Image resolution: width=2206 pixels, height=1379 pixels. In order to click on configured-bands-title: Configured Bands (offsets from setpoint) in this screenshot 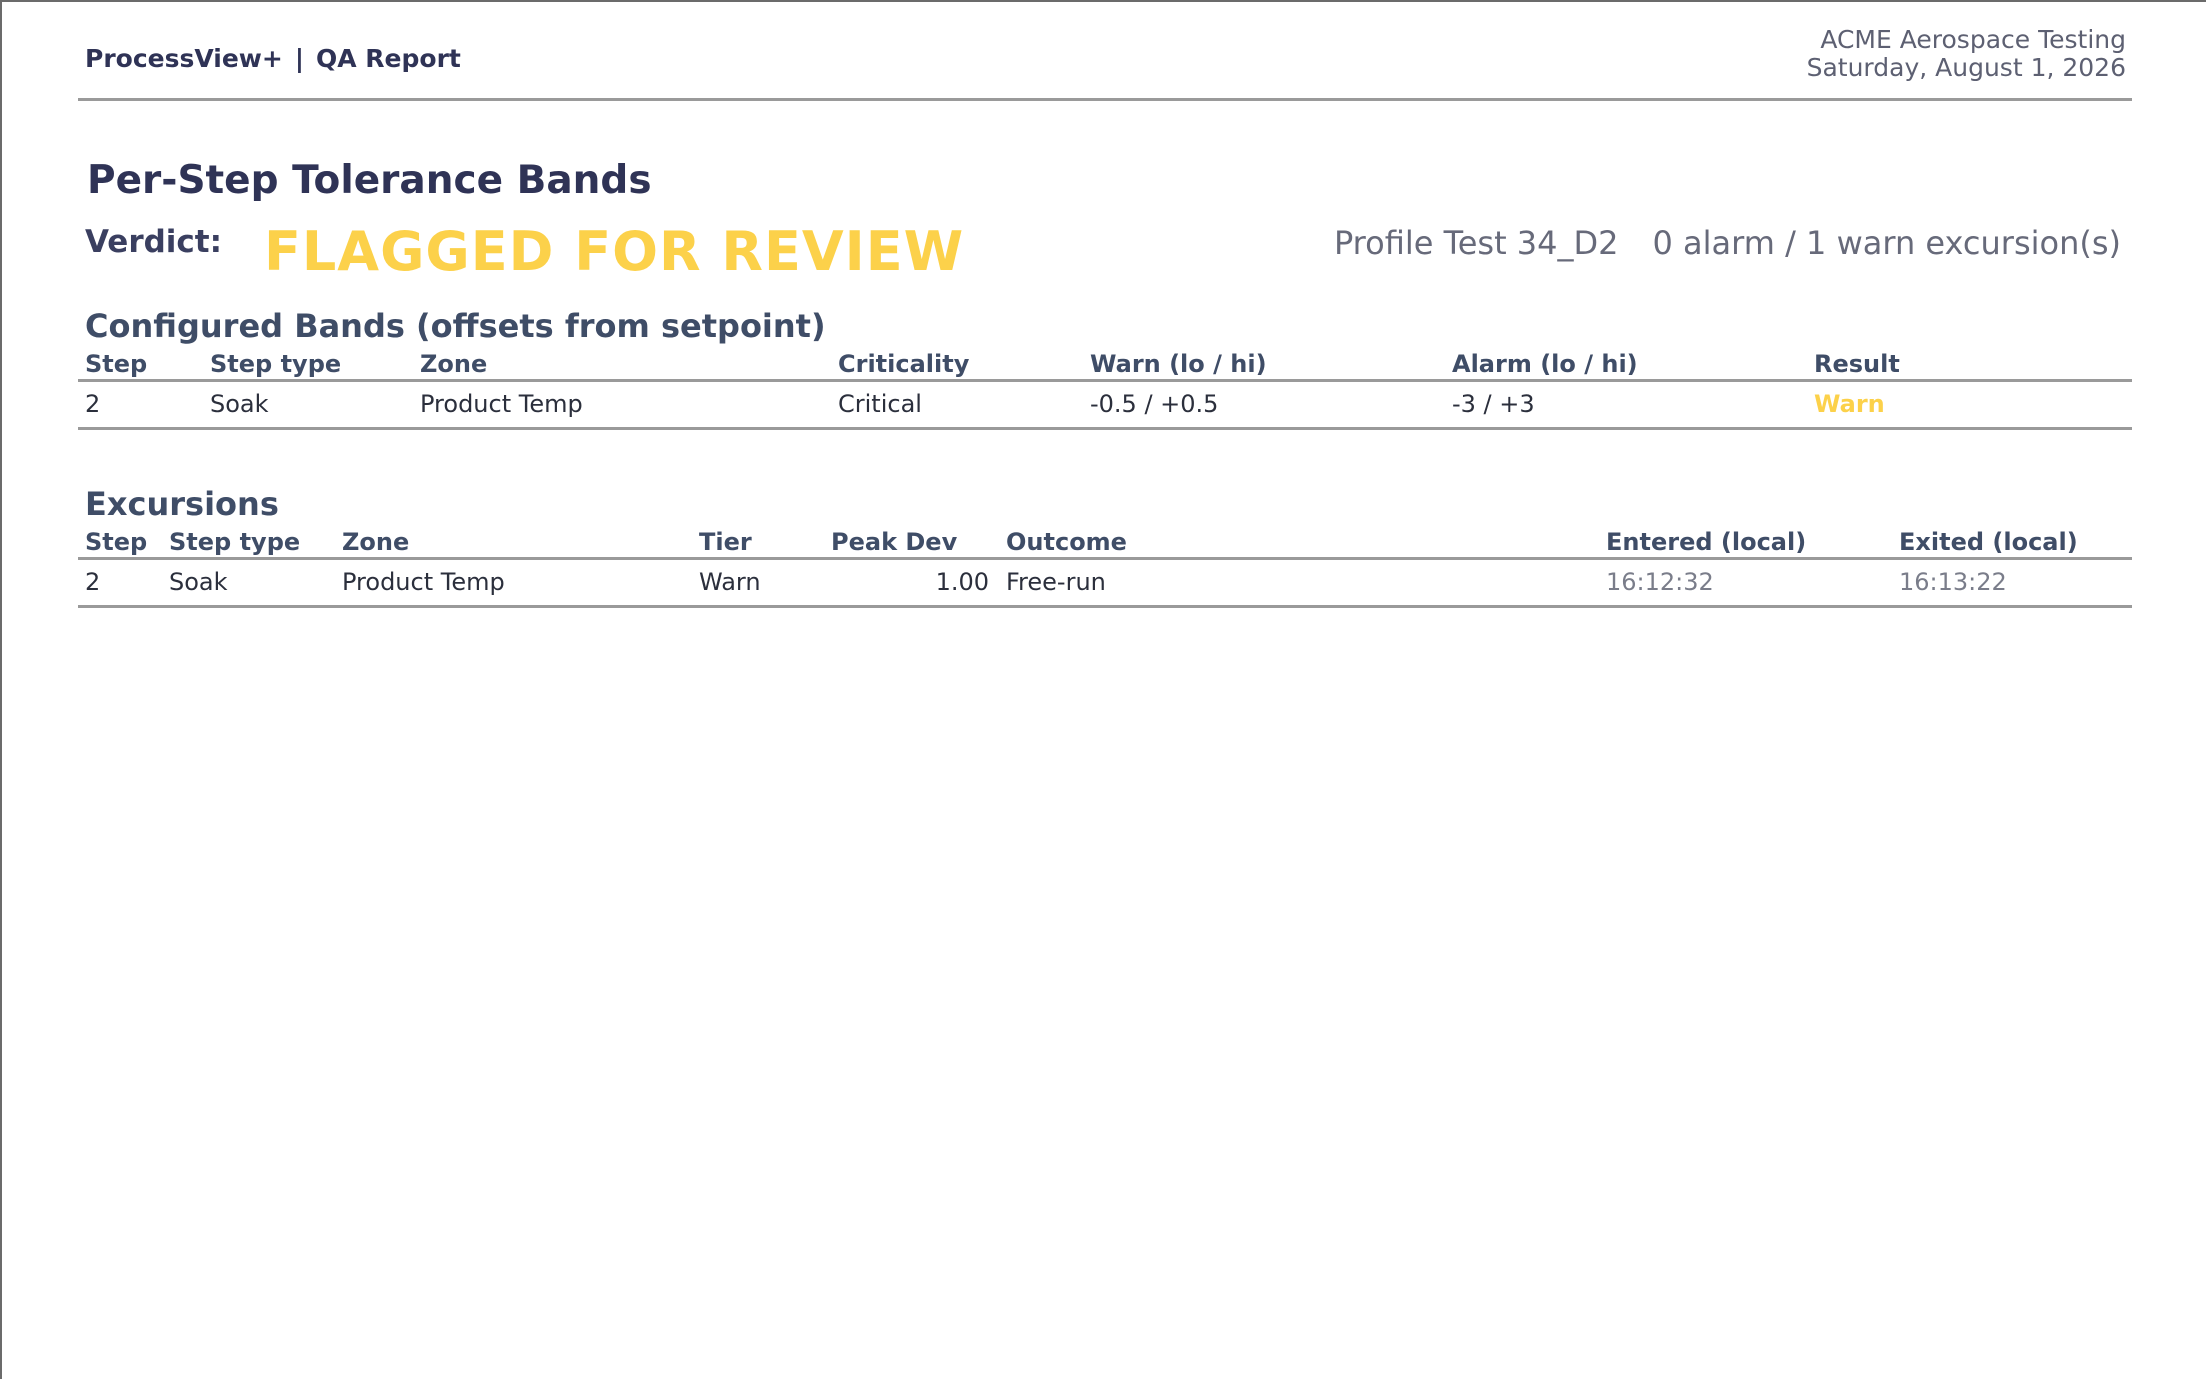, I will do `click(455, 326)`.